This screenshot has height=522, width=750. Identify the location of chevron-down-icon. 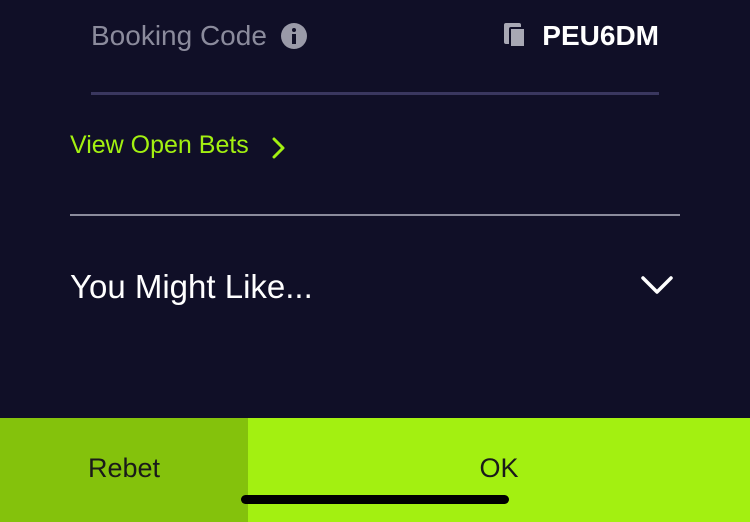
(657, 287).